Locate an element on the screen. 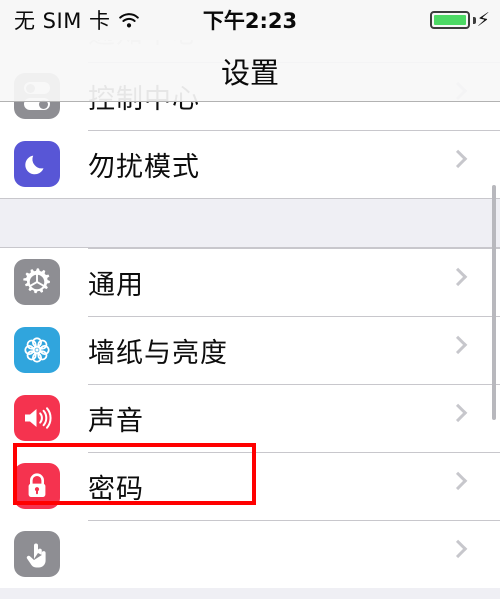  scroll-indicator is located at coordinates (494, 302).